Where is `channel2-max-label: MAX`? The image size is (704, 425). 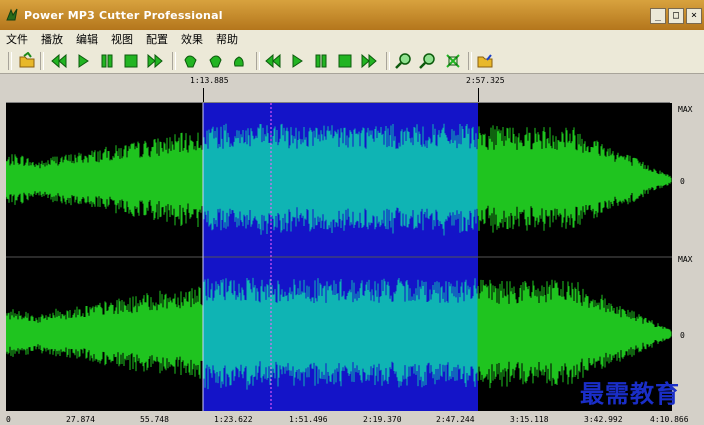 channel2-max-label: MAX is located at coordinates (685, 259).